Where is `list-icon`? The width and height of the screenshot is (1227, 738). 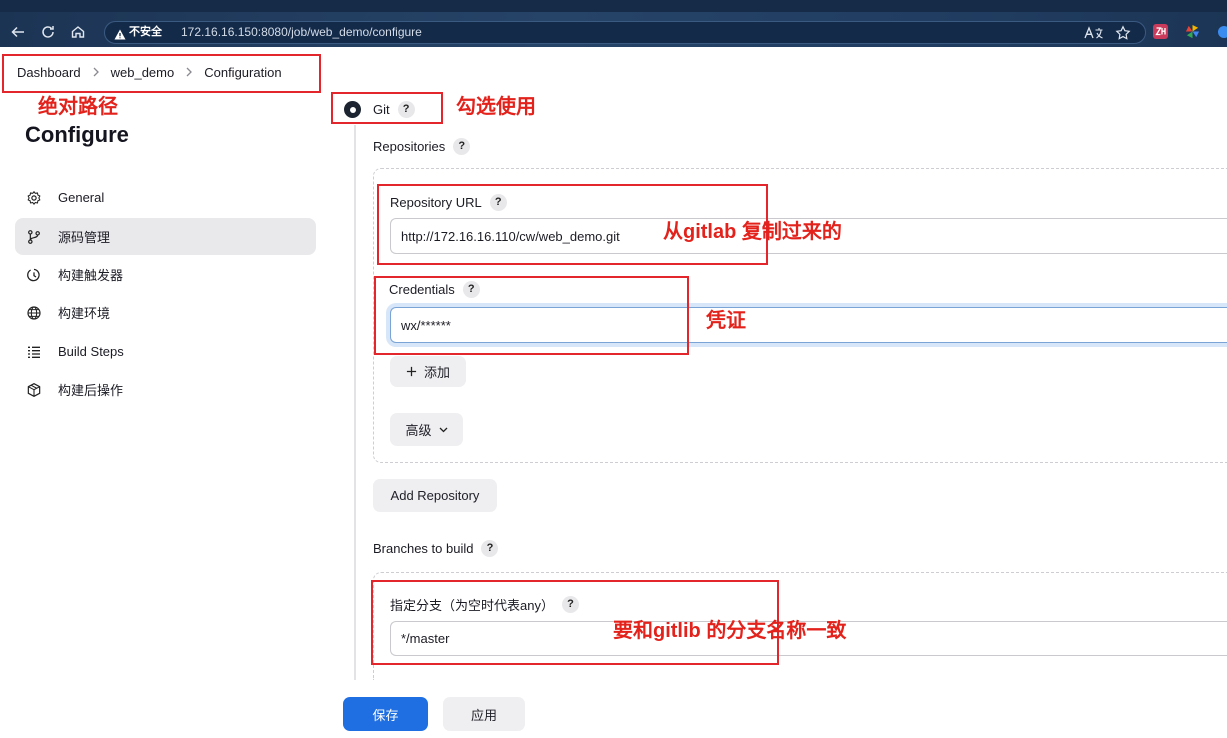 list-icon is located at coordinates (34, 352).